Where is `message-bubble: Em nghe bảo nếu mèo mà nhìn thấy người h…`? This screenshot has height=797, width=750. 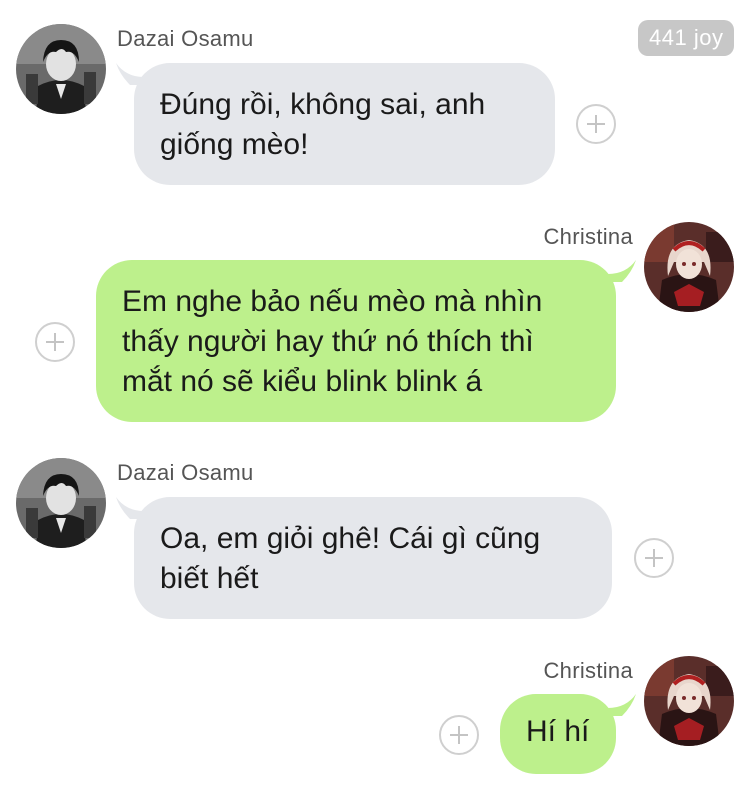 message-bubble: Em nghe bảo nếu mèo mà nhìn thấy người h… is located at coordinates (356, 341).